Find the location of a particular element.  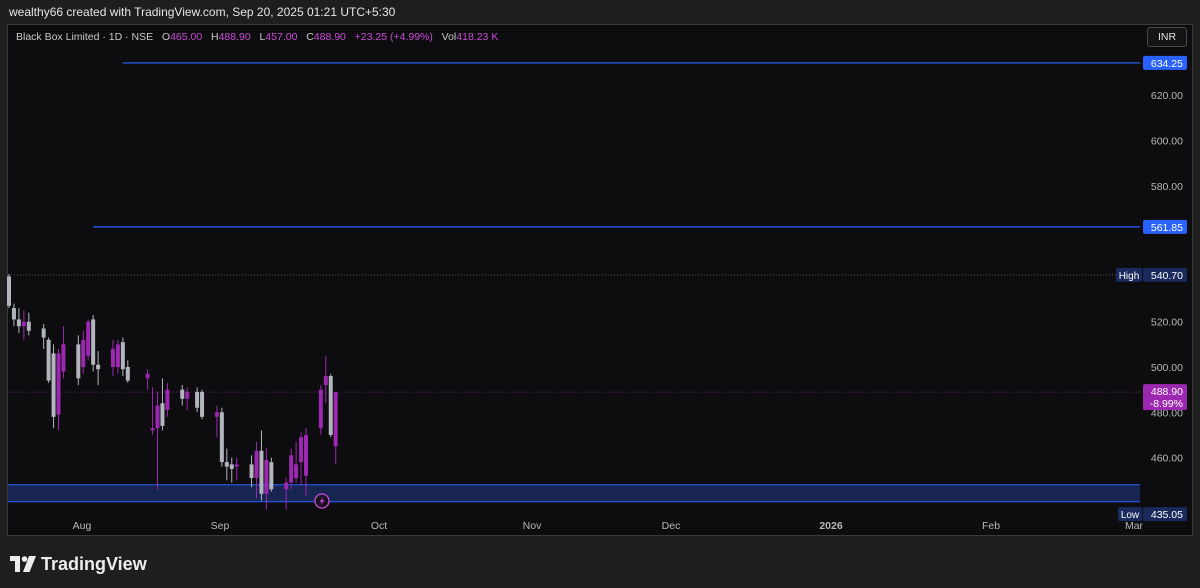

time-axis-label: Sep is located at coordinates (220, 526).